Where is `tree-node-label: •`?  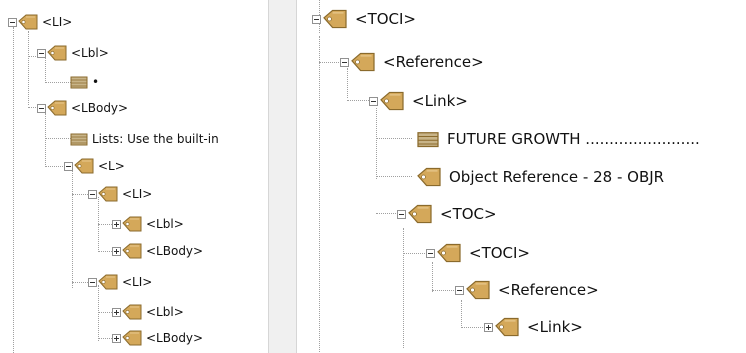 tree-node-label: • is located at coordinates (96, 82).